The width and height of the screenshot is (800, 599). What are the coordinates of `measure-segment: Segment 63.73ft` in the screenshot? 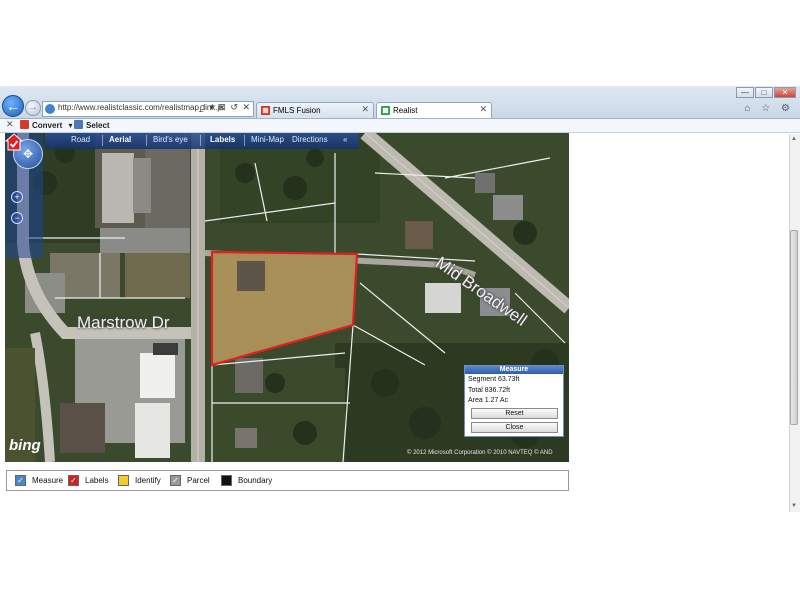 It's located at (494, 379).